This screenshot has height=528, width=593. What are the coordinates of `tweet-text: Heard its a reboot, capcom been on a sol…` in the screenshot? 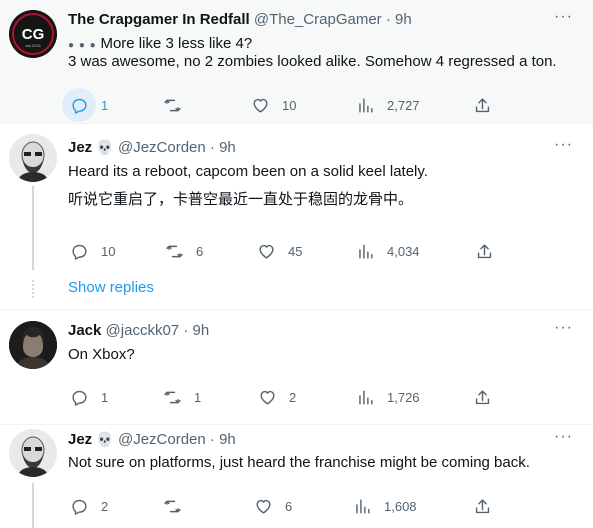 It's located at (248, 171).